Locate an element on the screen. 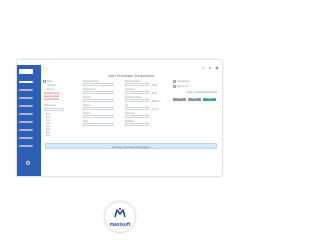  brand-name: maxisoft is located at coordinates (120, 225).